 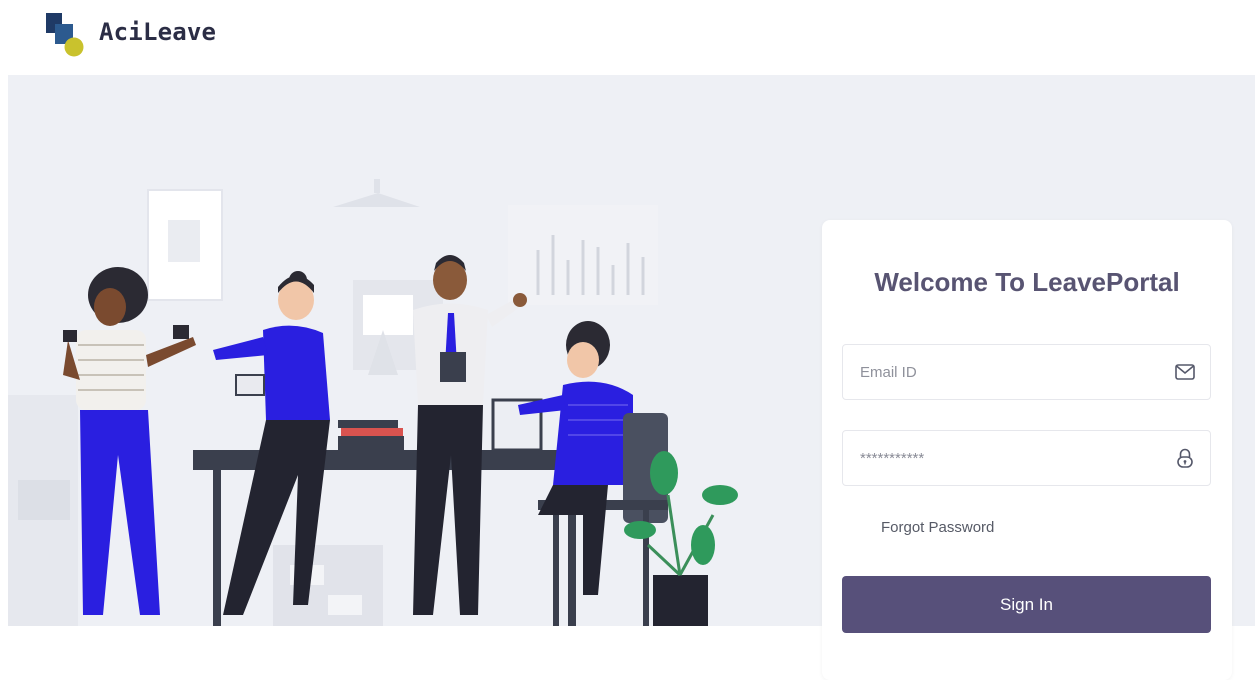 I want to click on forgot-password-link: Forgot Password, so click(x=937, y=527).